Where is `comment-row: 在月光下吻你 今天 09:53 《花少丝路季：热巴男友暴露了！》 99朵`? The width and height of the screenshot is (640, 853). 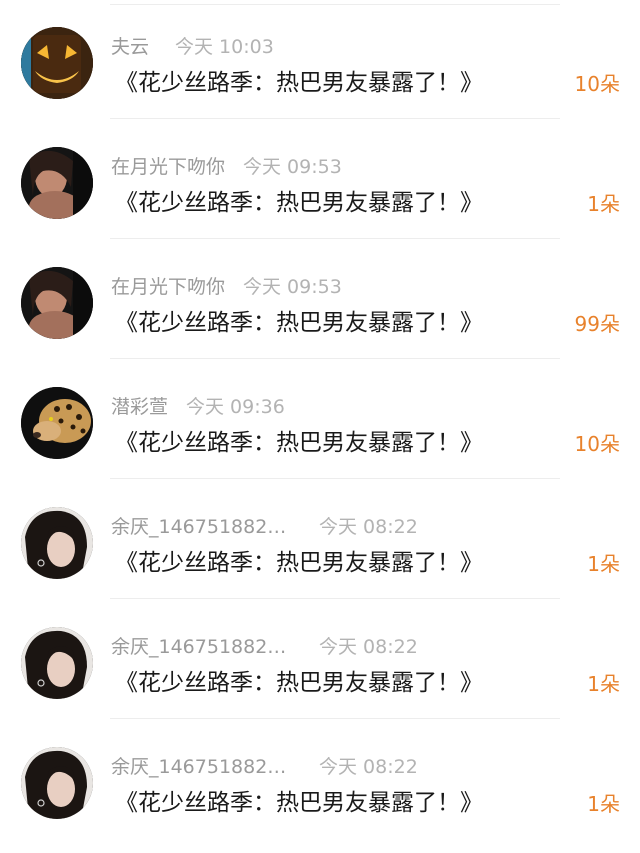 comment-row: 在月光下吻你 今天 09:53 《花少丝路季：热巴男友暴露了！》 99朵 is located at coordinates (320, 299).